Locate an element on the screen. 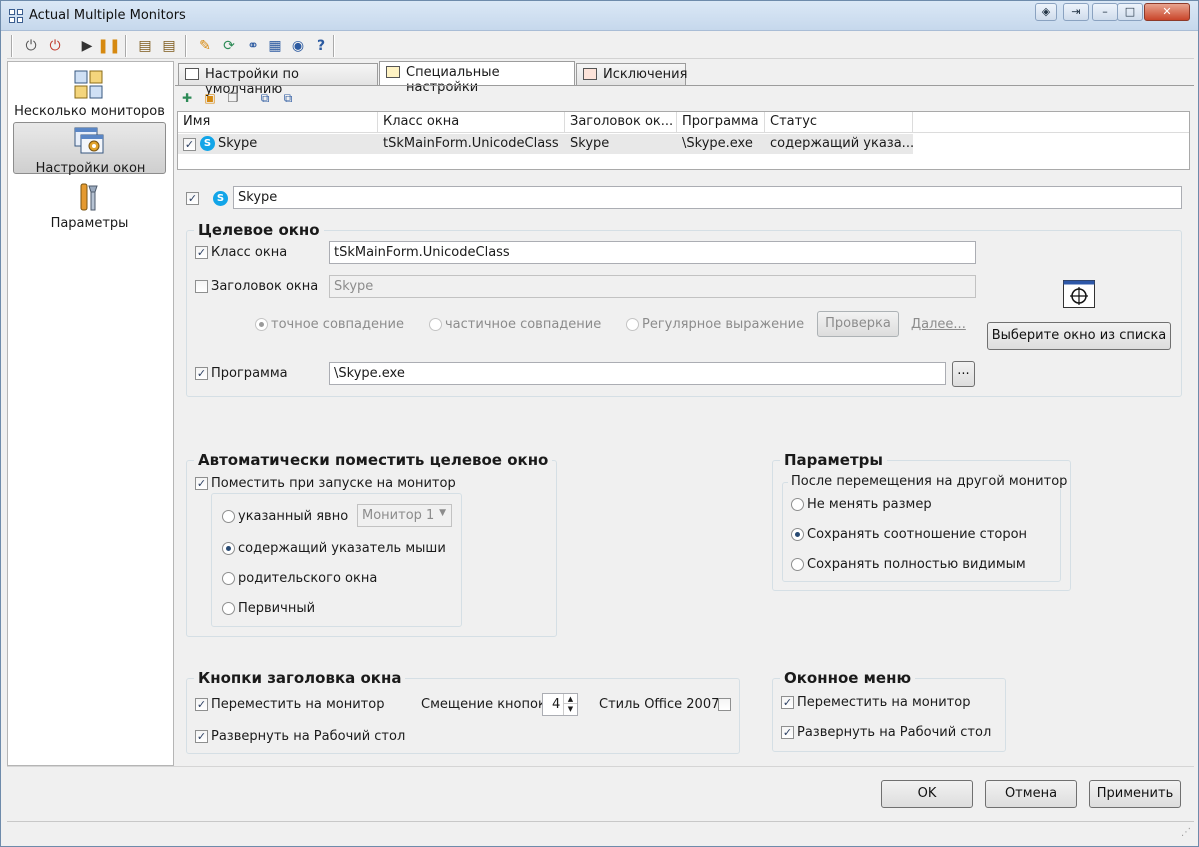 The width and height of the screenshot is (1199, 847). web-icon: ◉ is located at coordinates (298, 46).